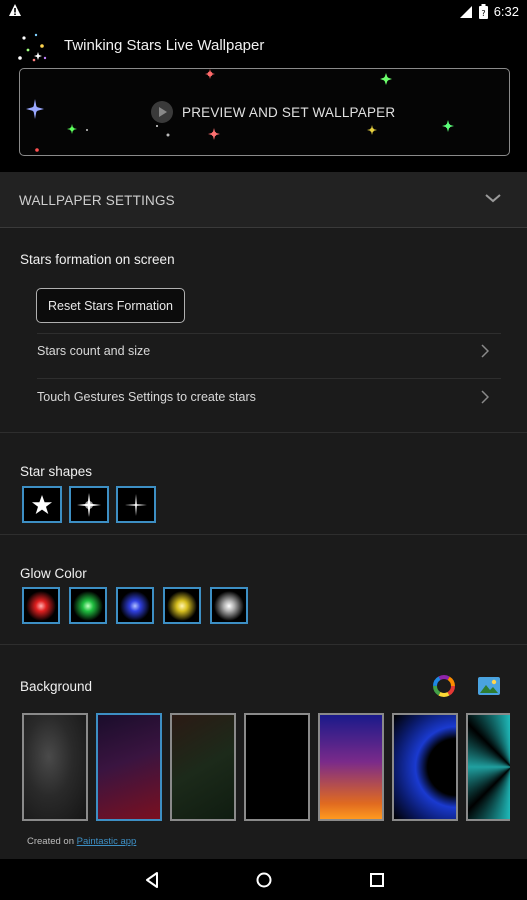 The width and height of the screenshot is (527, 900). Describe the element at coordinates (56, 471) in the screenshot. I see `star-shapes-title: Star shapes` at that location.